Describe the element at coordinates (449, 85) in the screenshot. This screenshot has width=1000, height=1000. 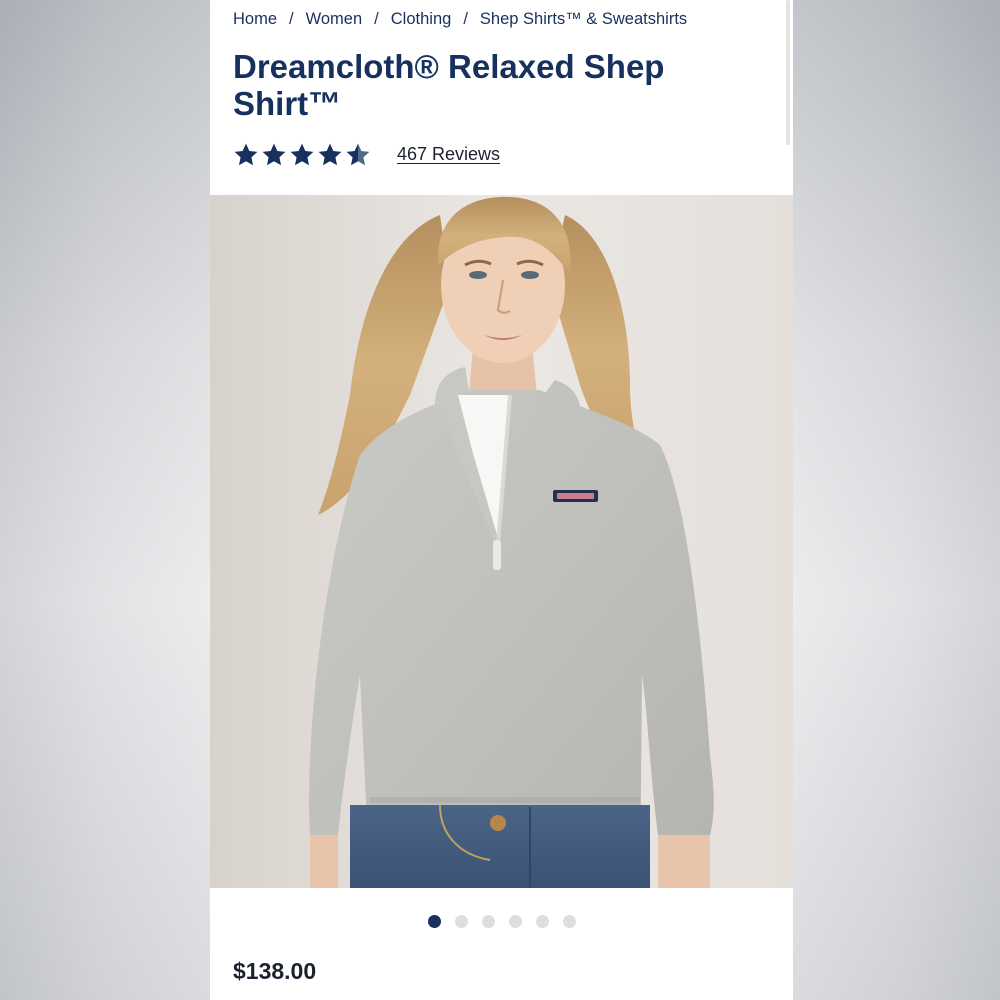
I see `product-title: Dreamcloth® Relaxed Shep Shirt™` at that location.